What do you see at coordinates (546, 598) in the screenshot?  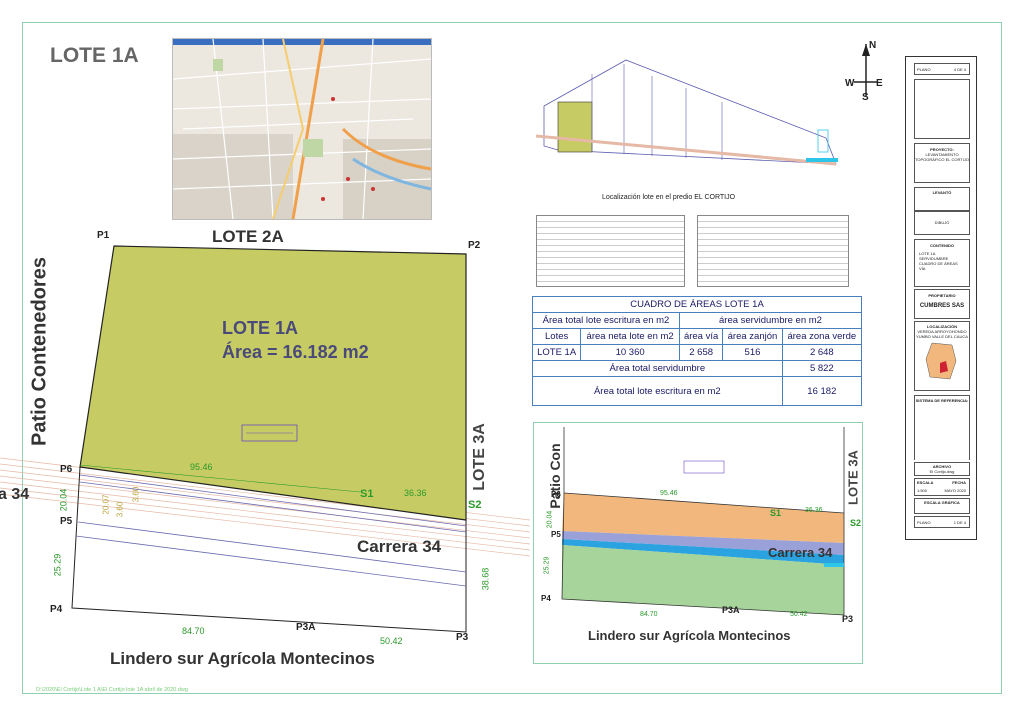 I see `detail-point-p4: P4` at bounding box center [546, 598].